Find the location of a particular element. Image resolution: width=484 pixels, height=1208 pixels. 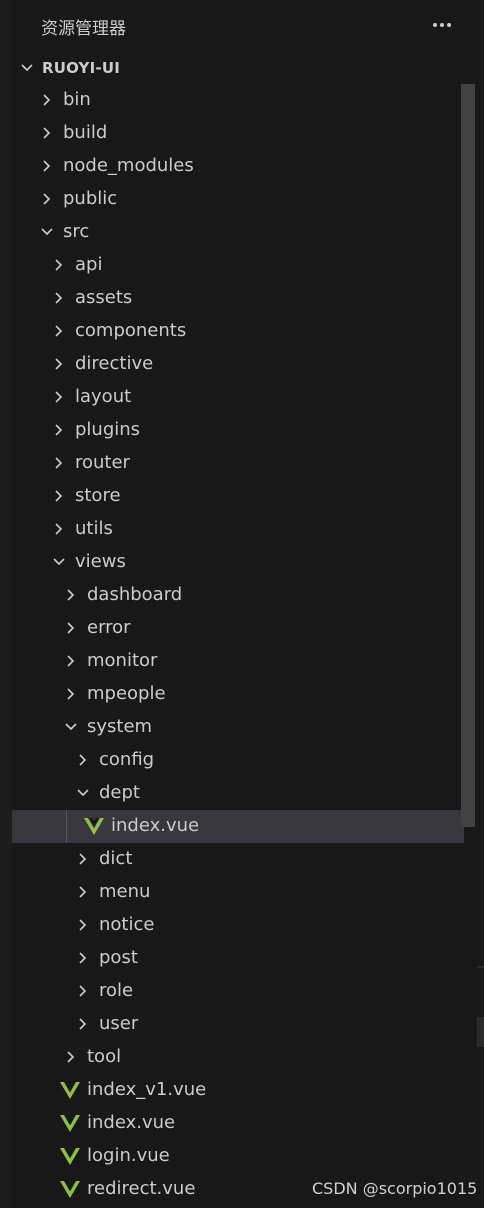

tree-folder-dept: dept is located at coordinates (238, 793).